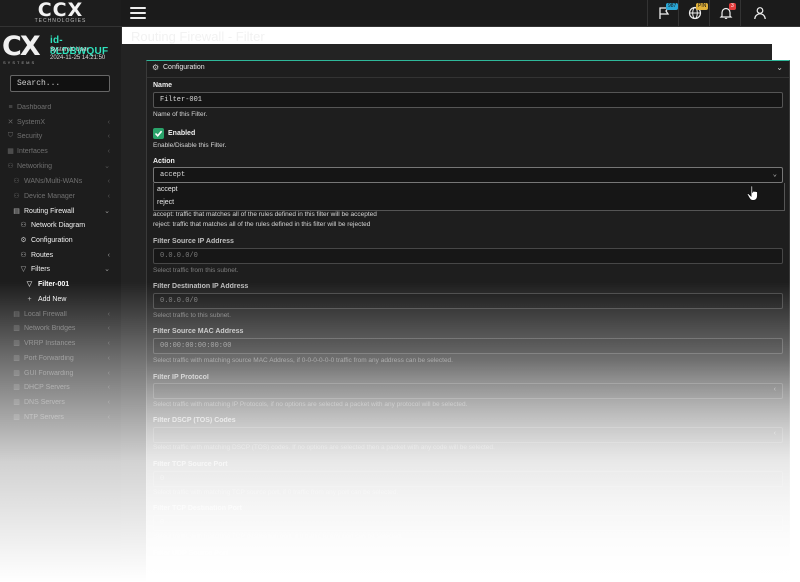 The height and width of the screenshot is (582, 800). Describe the element at coordinates (52, 240) in the screenshot. I see `sidebar-item-label: Configuration` at that location.